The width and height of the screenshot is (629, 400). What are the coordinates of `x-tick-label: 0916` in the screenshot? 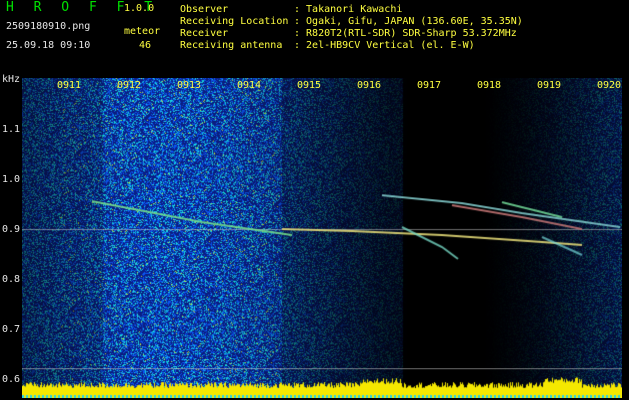 It's located at (369, 85).